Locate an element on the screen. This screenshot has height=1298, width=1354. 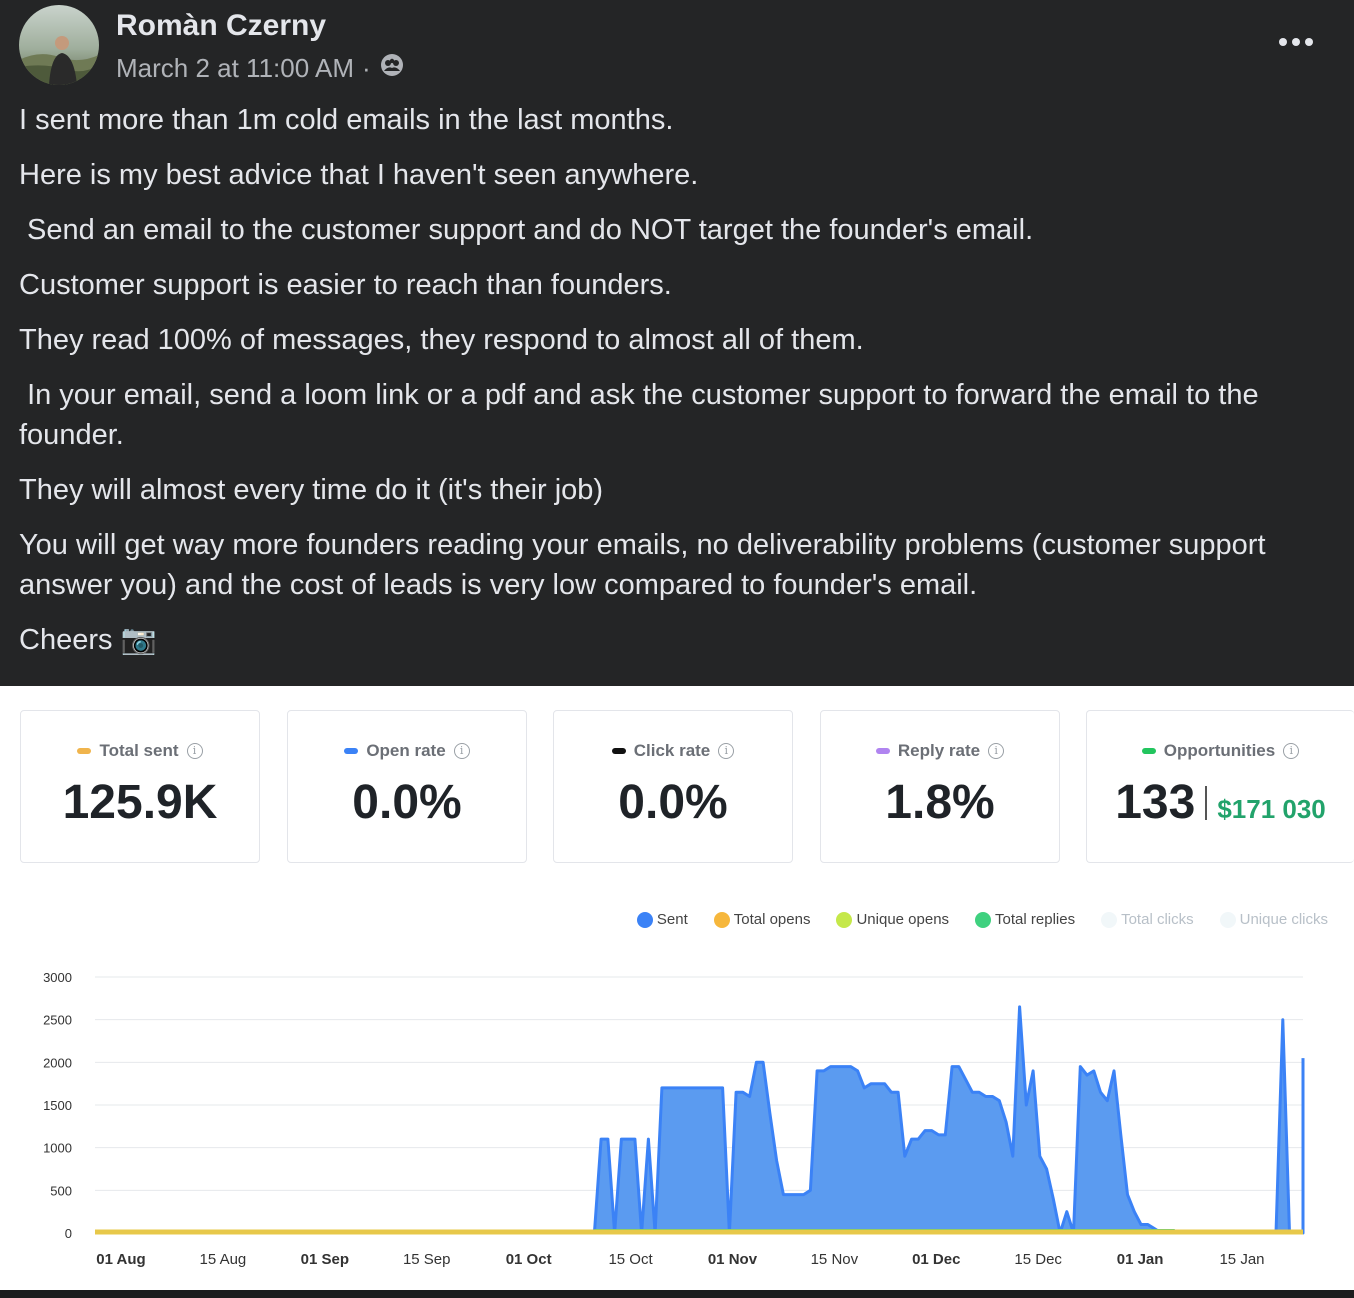
click-rate-card: Click rate i 0.0% is located at coordinates (673, 786).